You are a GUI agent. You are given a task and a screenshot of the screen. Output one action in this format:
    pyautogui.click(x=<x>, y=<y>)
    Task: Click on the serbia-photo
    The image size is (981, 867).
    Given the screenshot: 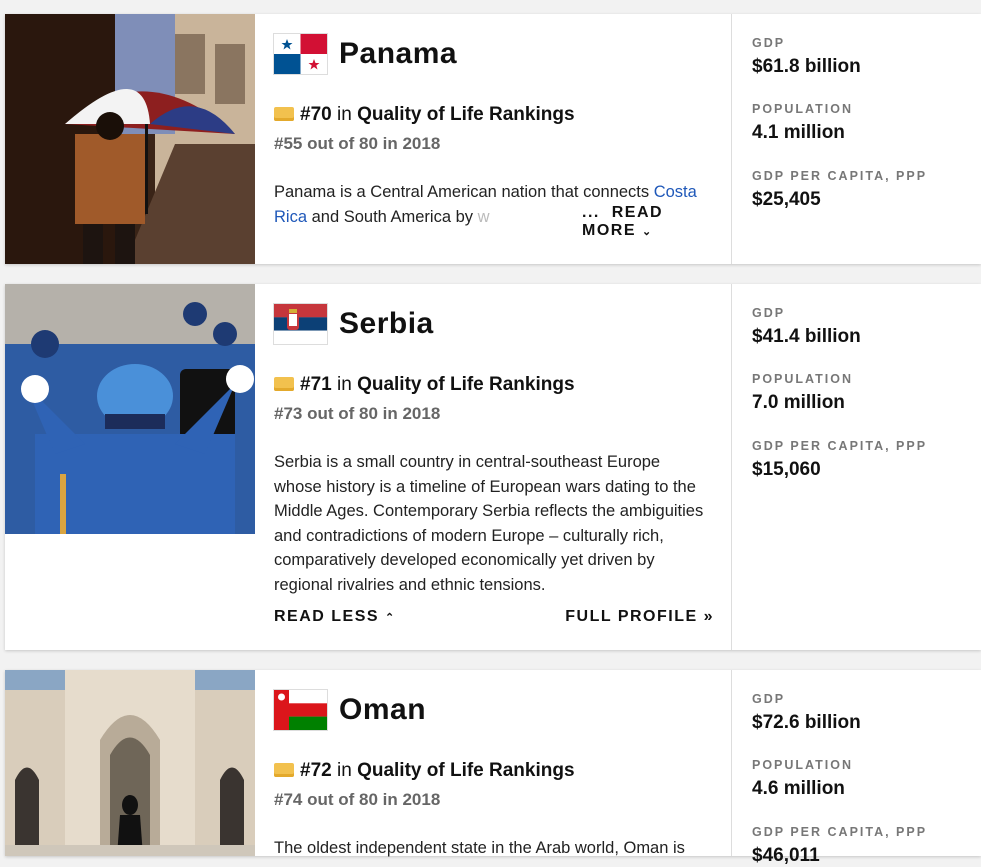 What is the action you would take?
    pyautogui.click(x=130, y=409)
    